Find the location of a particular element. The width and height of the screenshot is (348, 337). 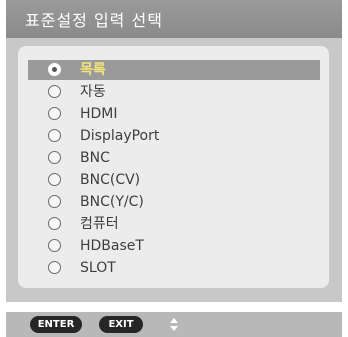

title-bar: 표준설정 입력 선택 is located at coordinates (174, 19).